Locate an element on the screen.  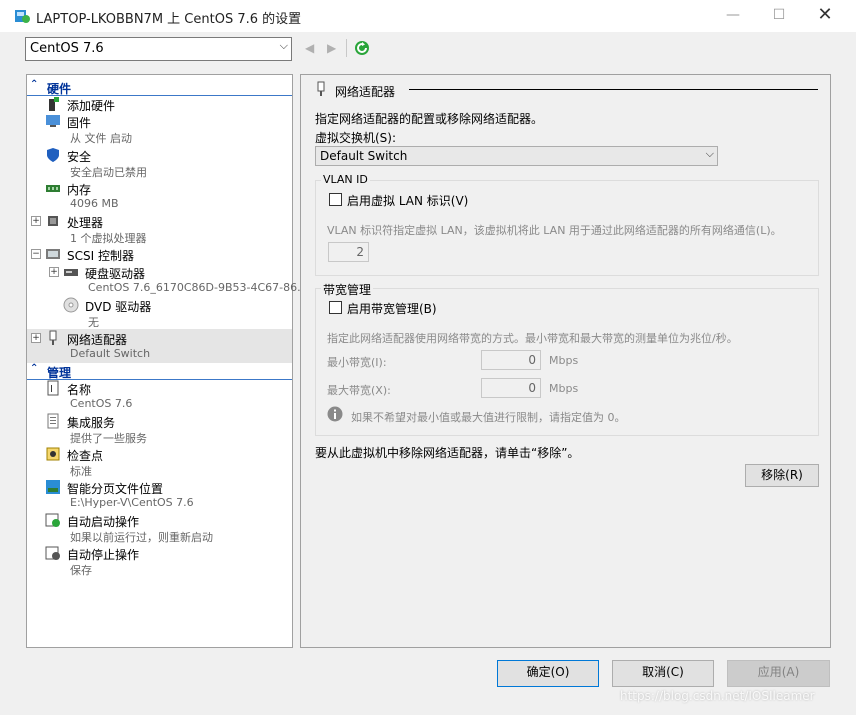
bandwidth-checkbox is located at coordinates (335, 307).